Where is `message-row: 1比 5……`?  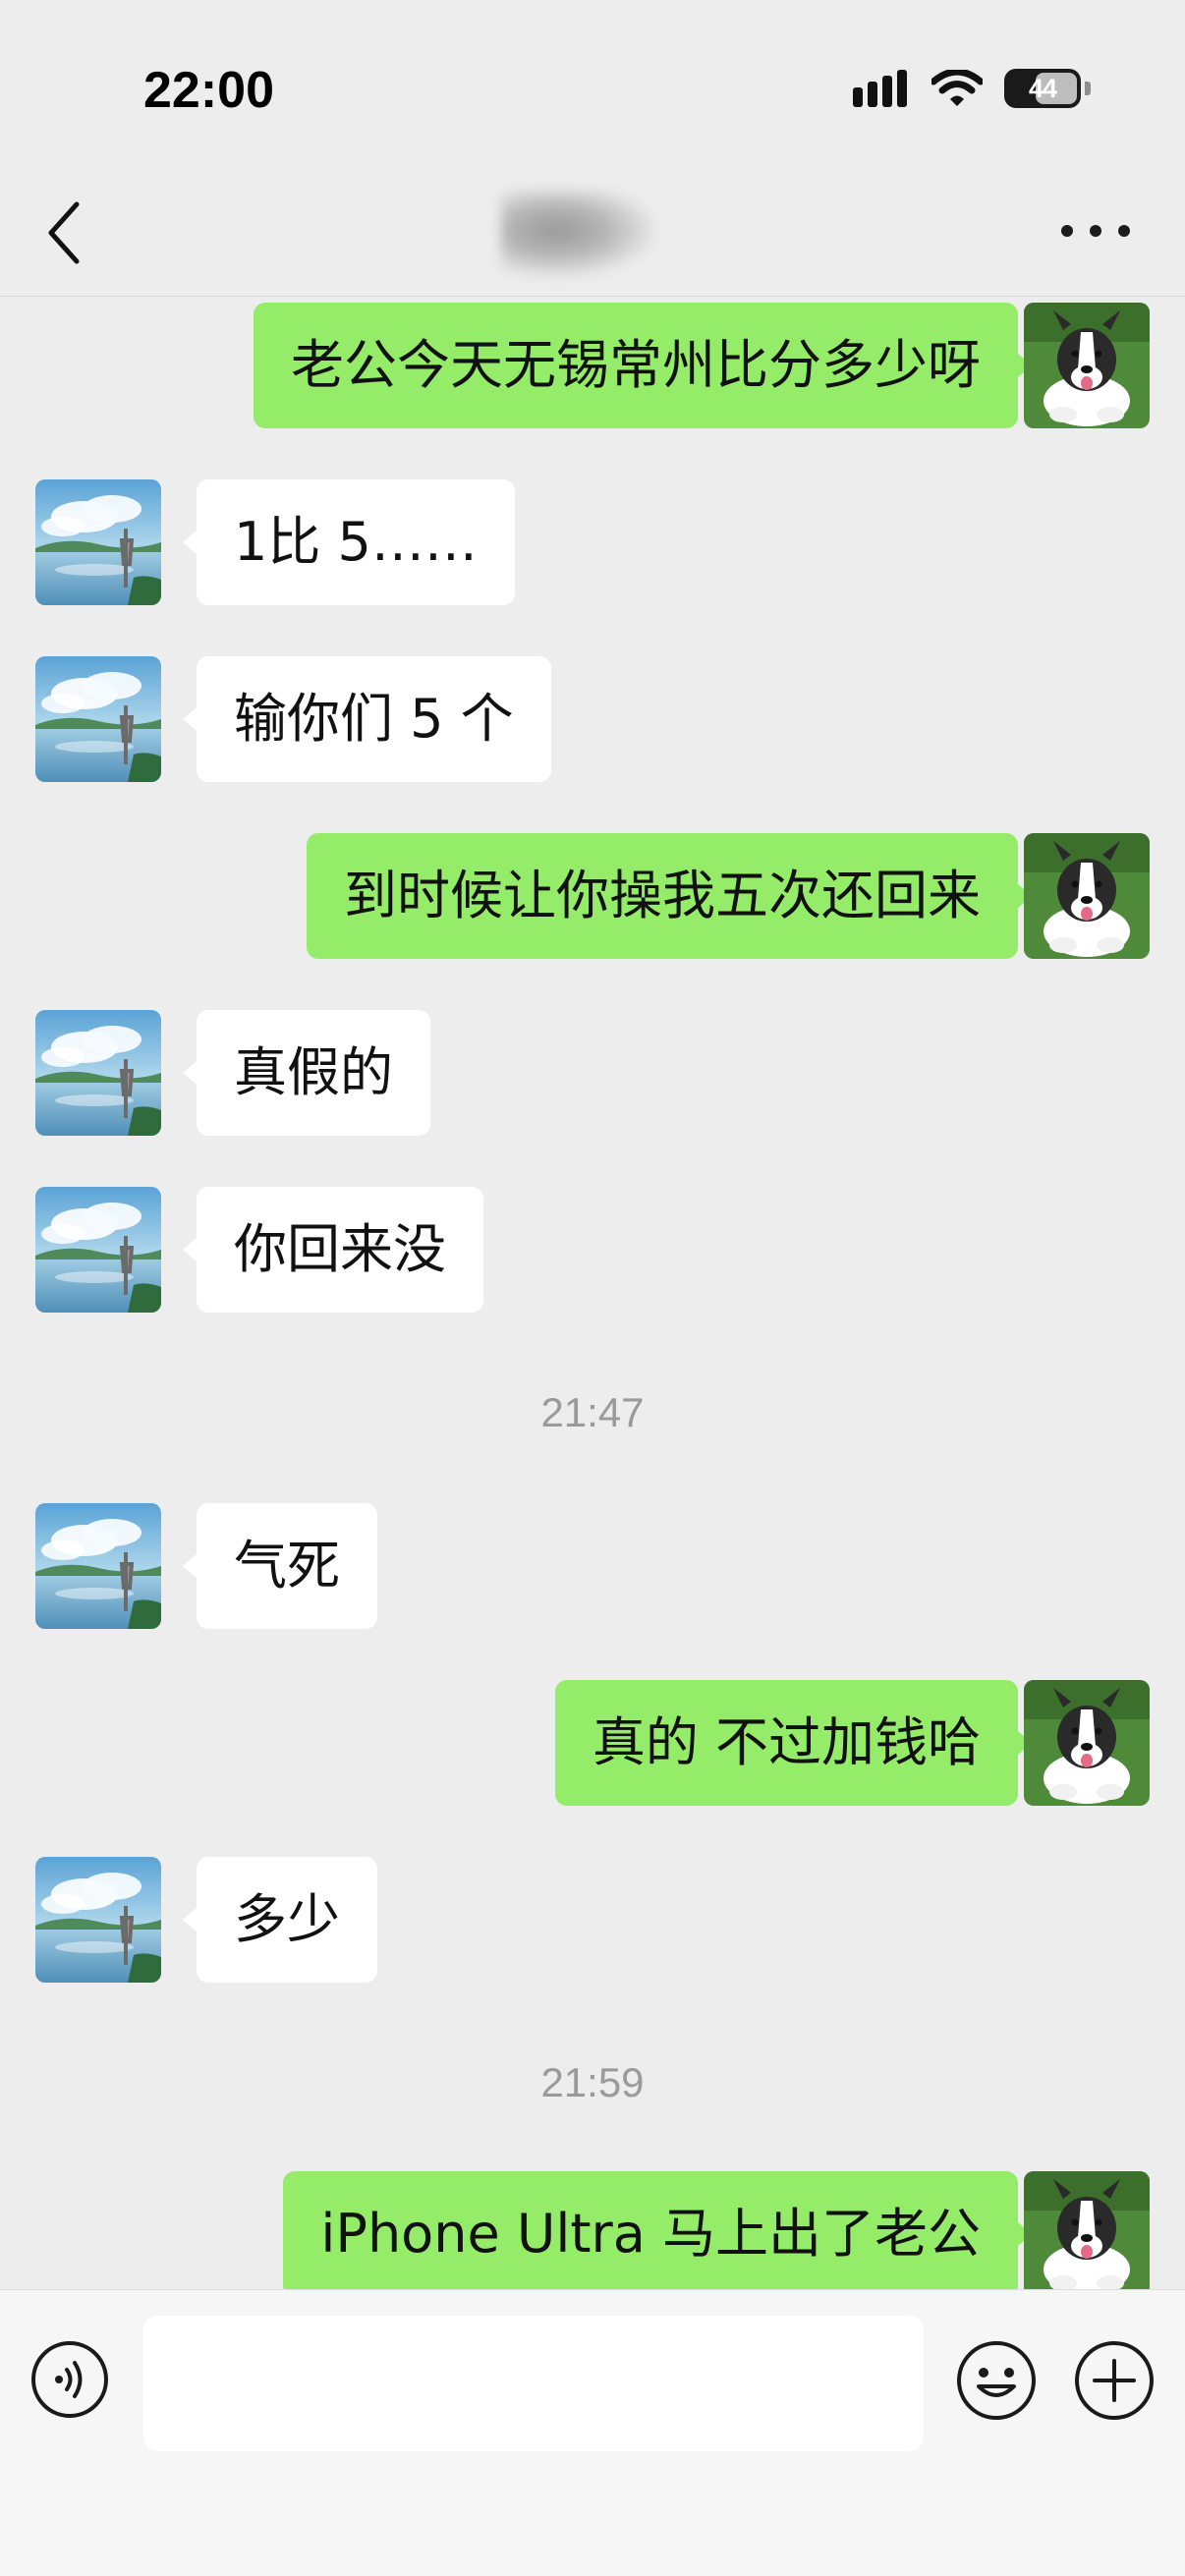
message-row: 1比 5…… is located at coordinates (592, 539).